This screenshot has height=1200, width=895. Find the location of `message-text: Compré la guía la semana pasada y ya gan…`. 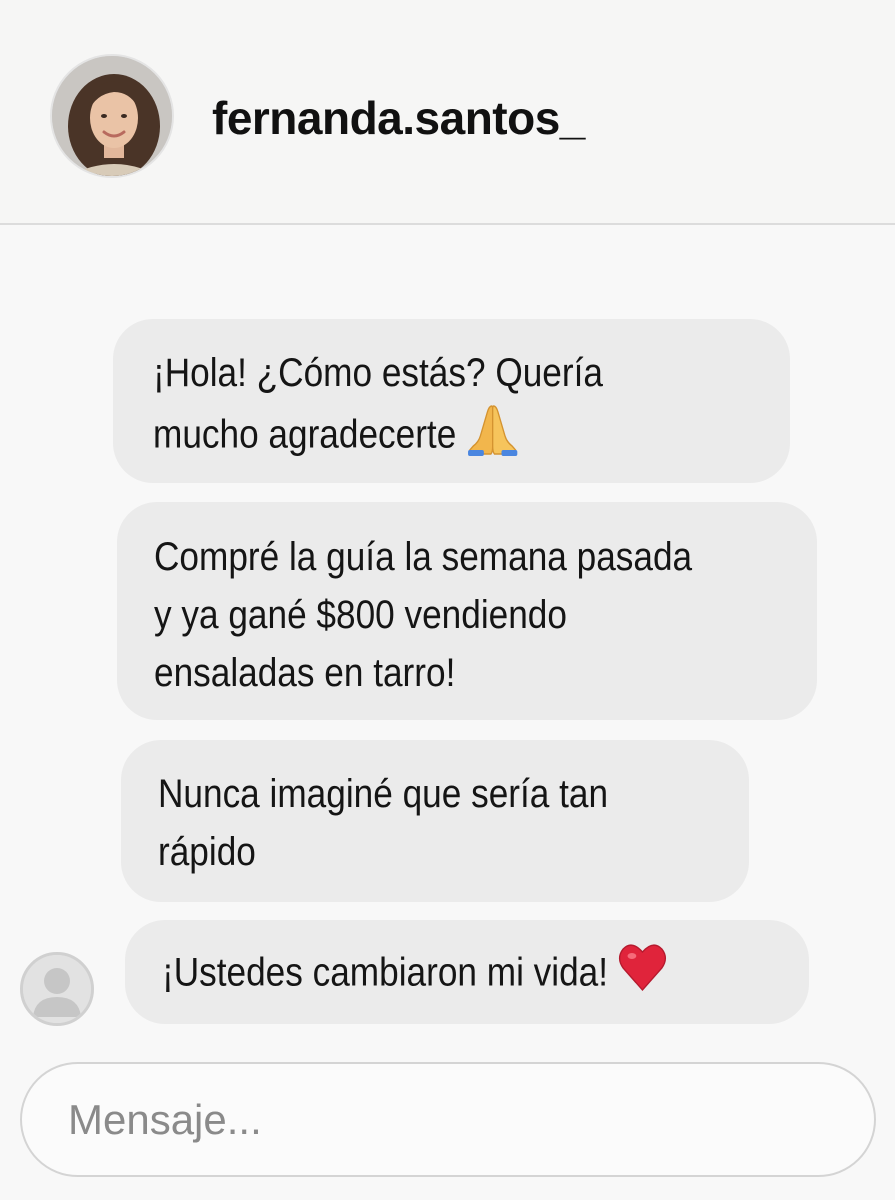

message-text: Compré la guía la semana pasada y ya gan… is located at coordinates (423, 615).